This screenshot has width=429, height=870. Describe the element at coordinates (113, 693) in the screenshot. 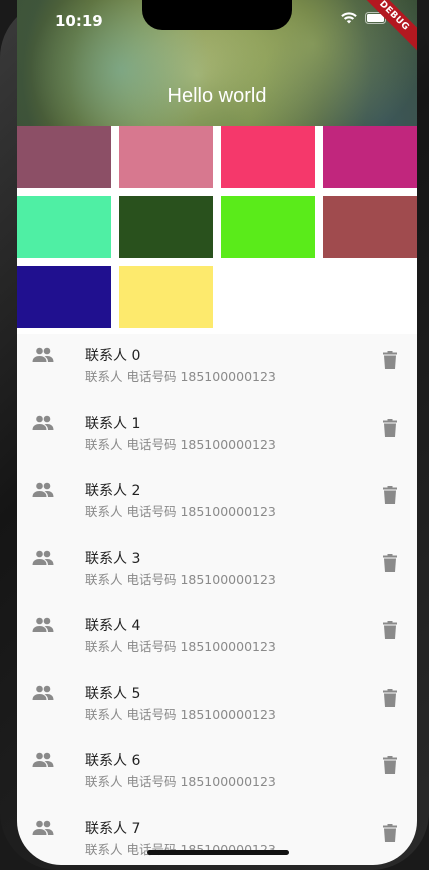

I see `contact-name: 联系人 5` at that location.